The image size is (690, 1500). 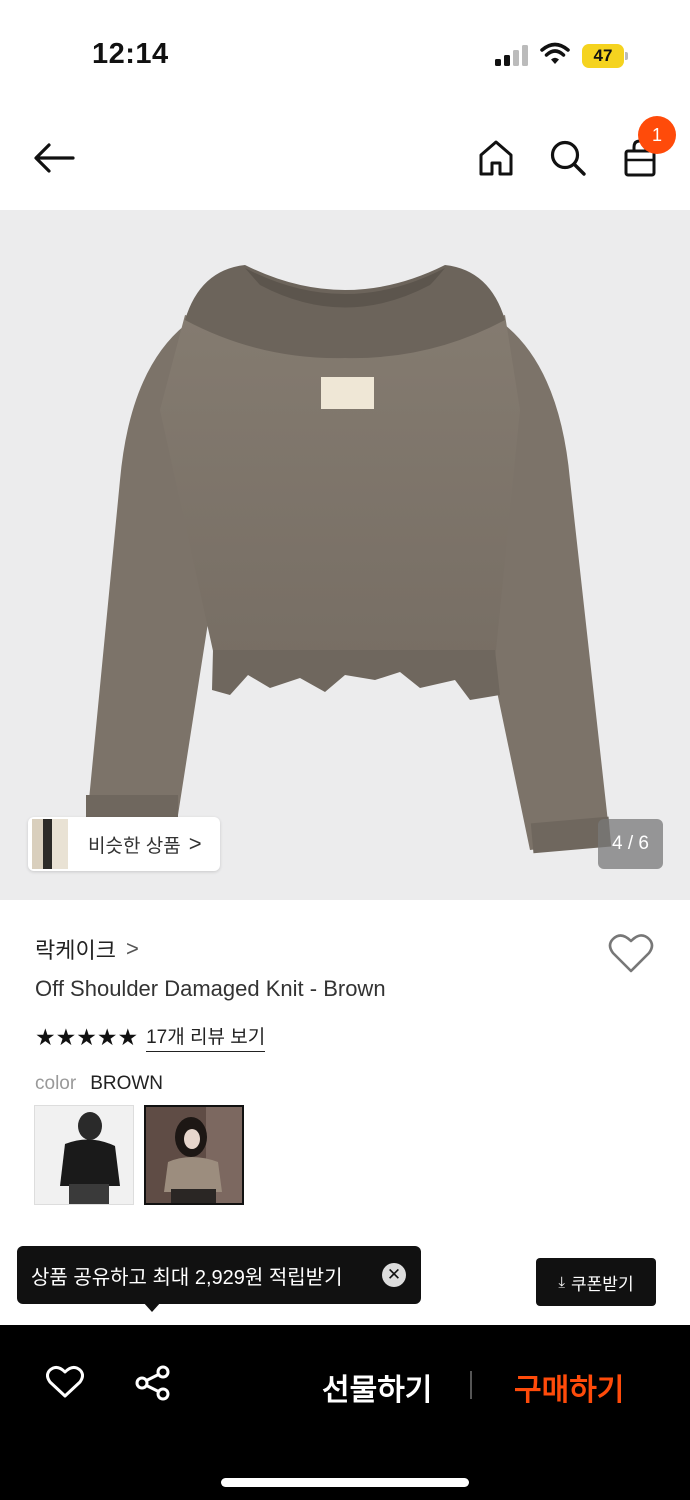 What do you see at coordinates (562, 1282) in the screenshot?
I see `download-icon: ⤓` at bounding box center [562, 1282].